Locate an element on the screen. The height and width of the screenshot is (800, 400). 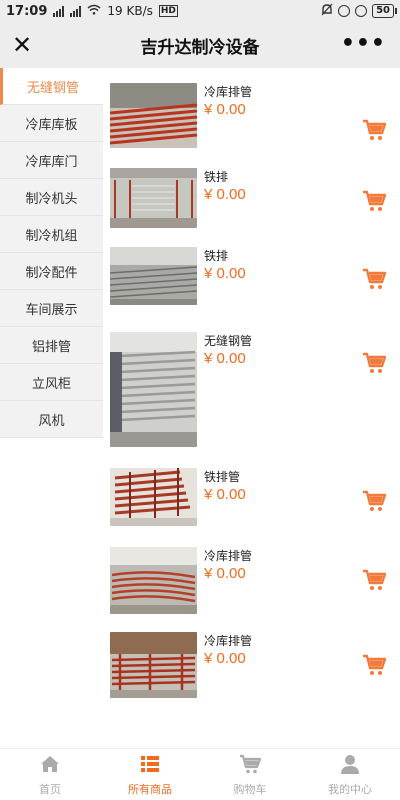
battery-icon: 50 is located at coordinates (384, 11).